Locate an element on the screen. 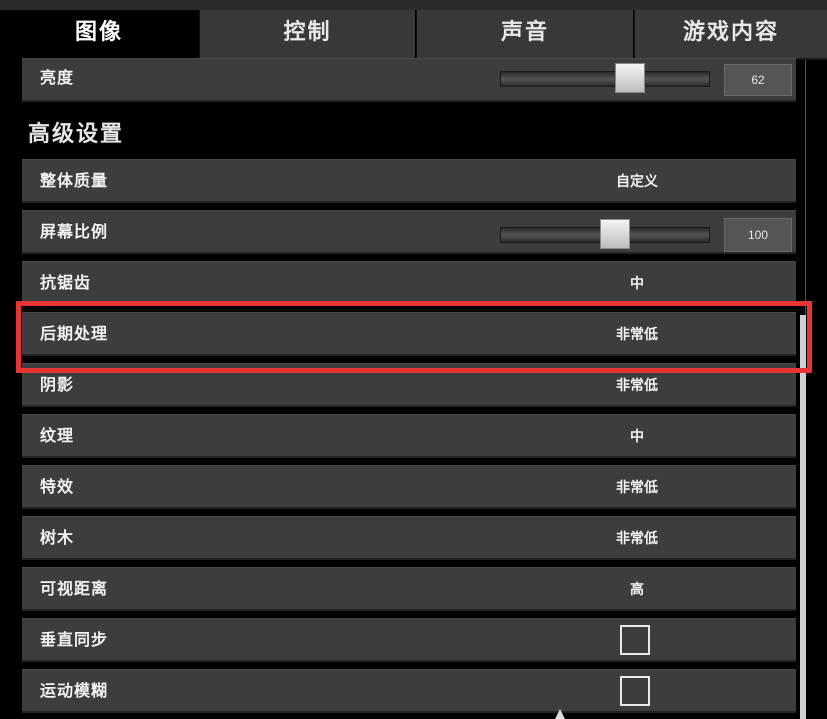  anti-aliasing-value: 中 is located at coordinates (637, 284).